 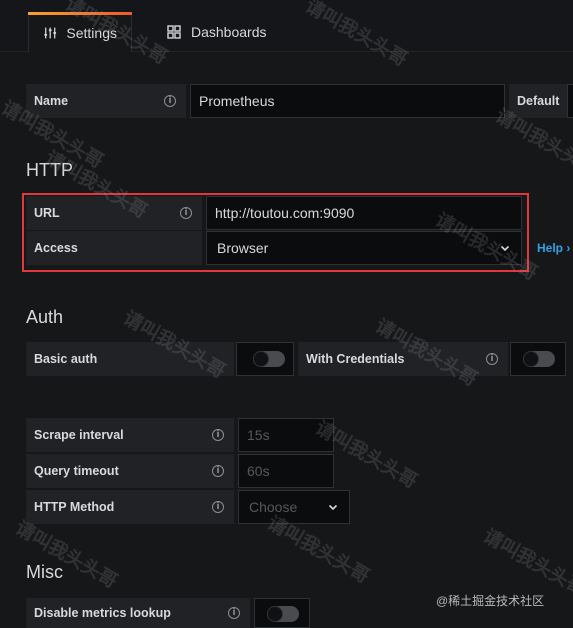 I want to click on disable-metrics-label-text: Disable metrics lookup, so click(x=102, y=613).